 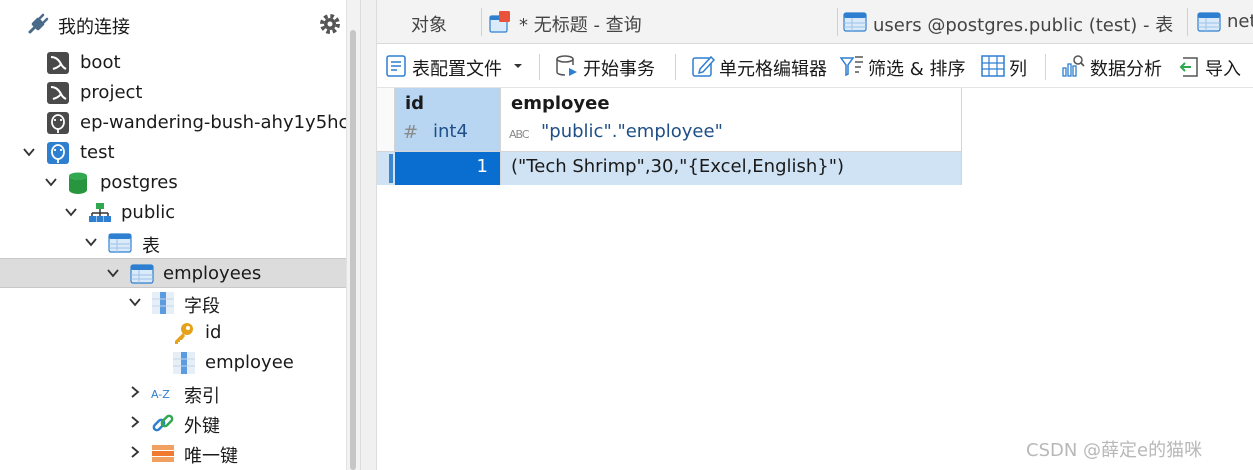 I want to click on profile-icon, so click(x=396, y=66).